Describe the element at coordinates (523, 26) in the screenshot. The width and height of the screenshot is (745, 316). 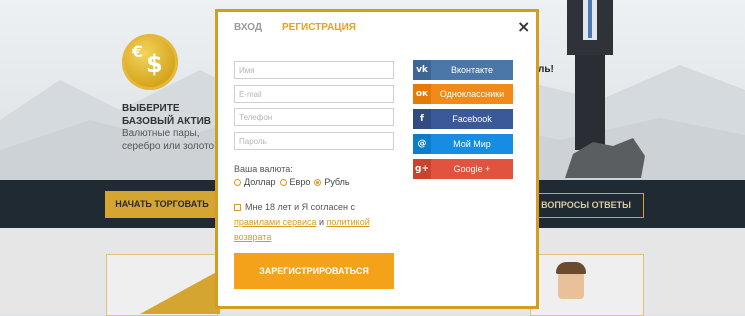
I see `close-icon: ×` at that location.